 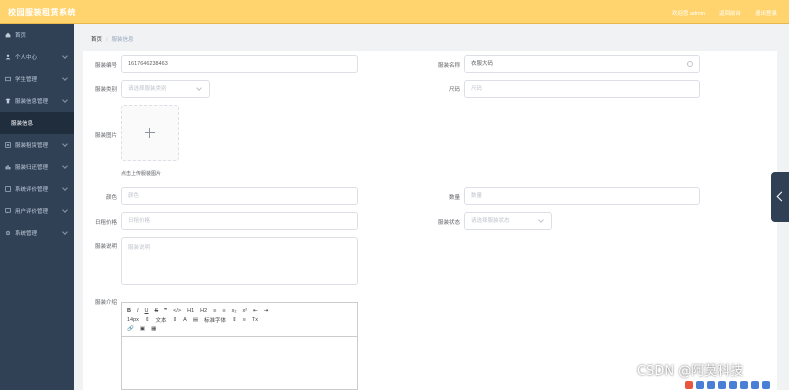 What do you see at coordinates (234, 311) in the screenshot?
I see `subscript-button: x₂` at bounding box center [234, 311].